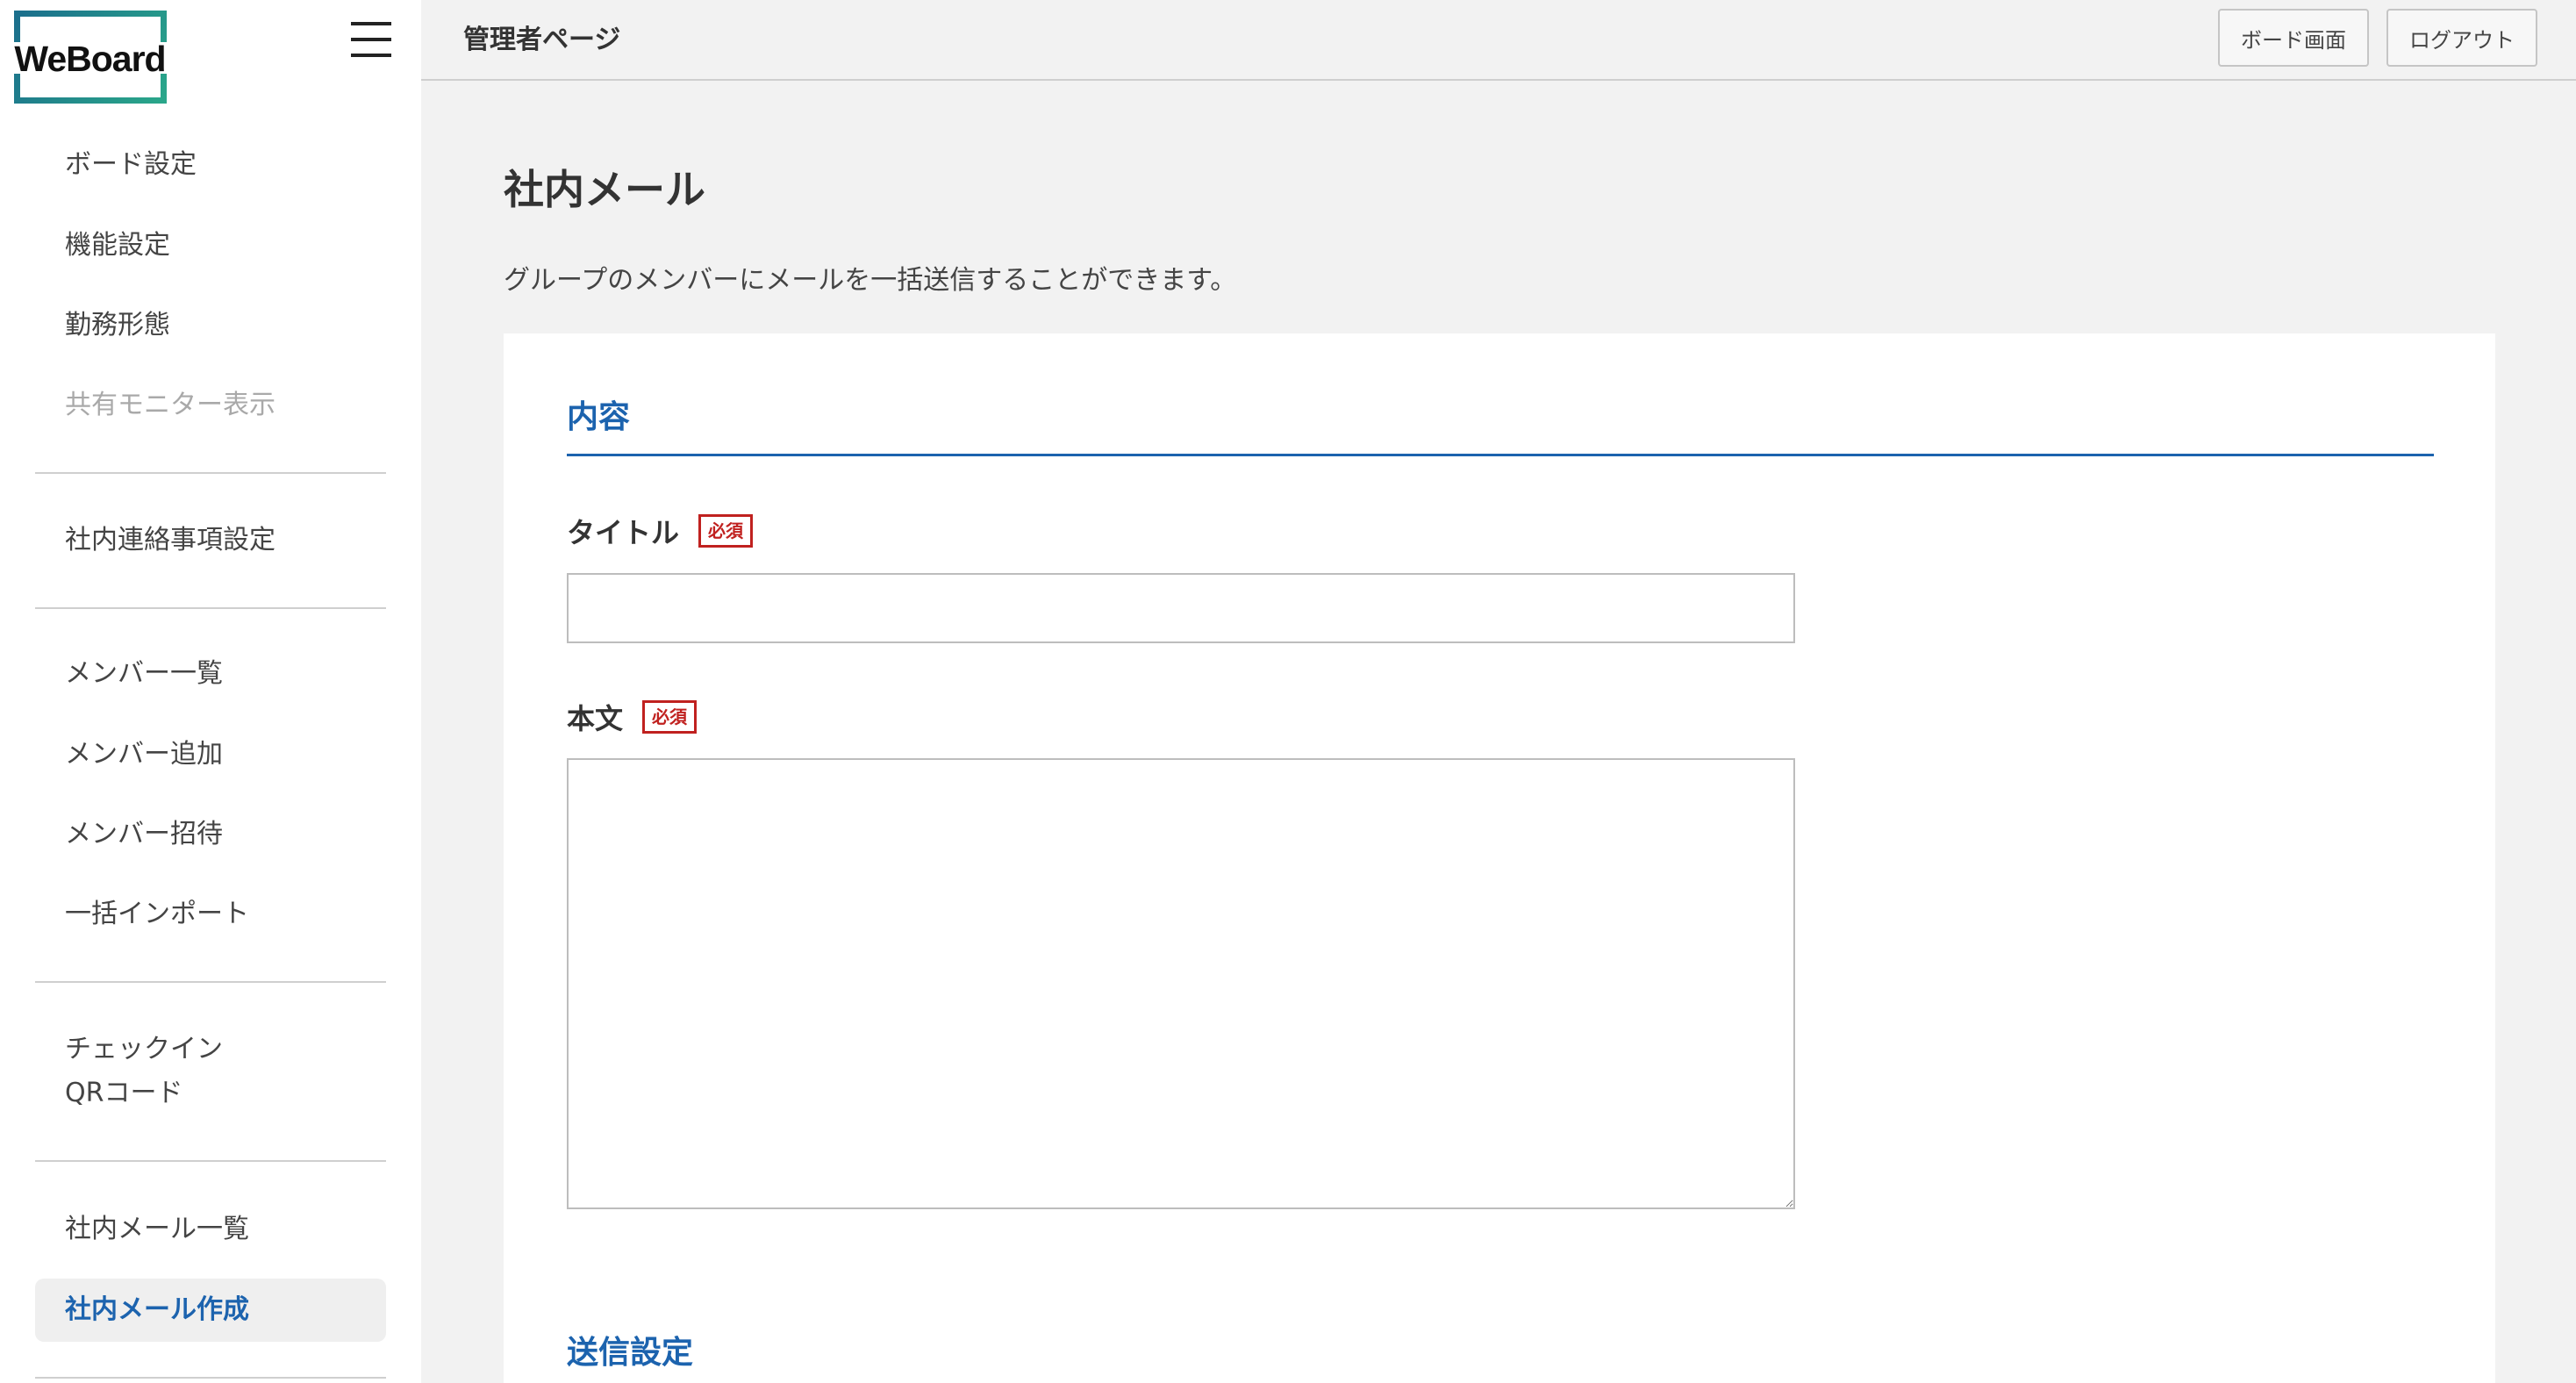 The width and height of the screenshot is (2576, 1383). Describe the element at coordinates (542, 40) in the screenshot. I see `header-title: 管理者ページ` at that location.